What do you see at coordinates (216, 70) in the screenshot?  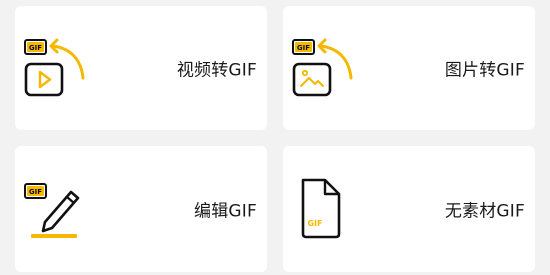 I see `video-to-gif-label: 视频转GIF` at bounding box center [216, 70].